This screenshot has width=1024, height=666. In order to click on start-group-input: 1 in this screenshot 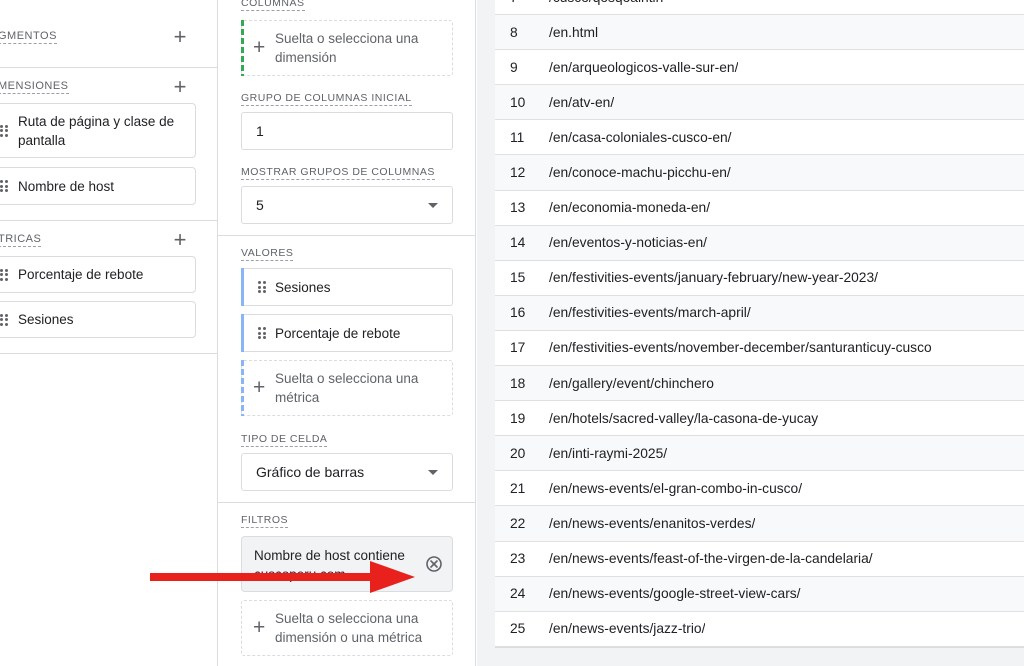, I will do `click(347, 131)`.